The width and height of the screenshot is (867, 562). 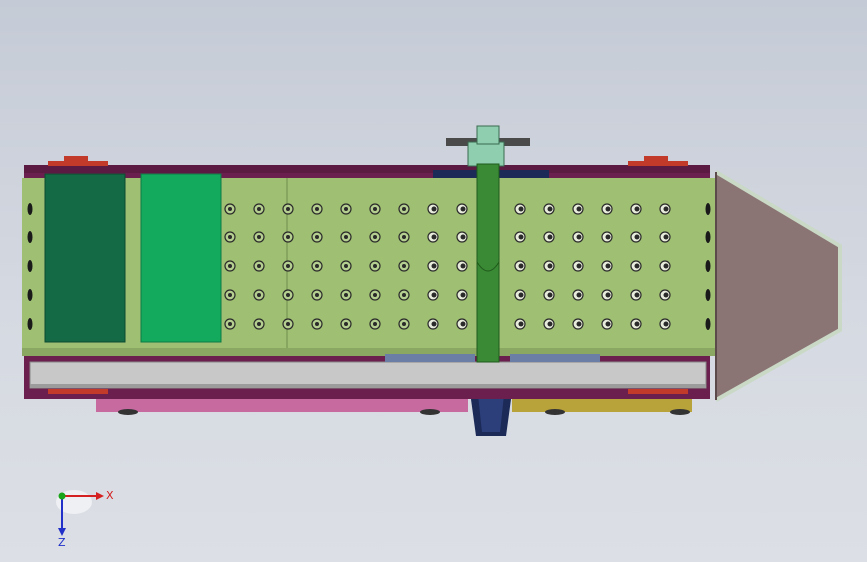 I want to click on shaft-cap, so click(x=488, y=135).